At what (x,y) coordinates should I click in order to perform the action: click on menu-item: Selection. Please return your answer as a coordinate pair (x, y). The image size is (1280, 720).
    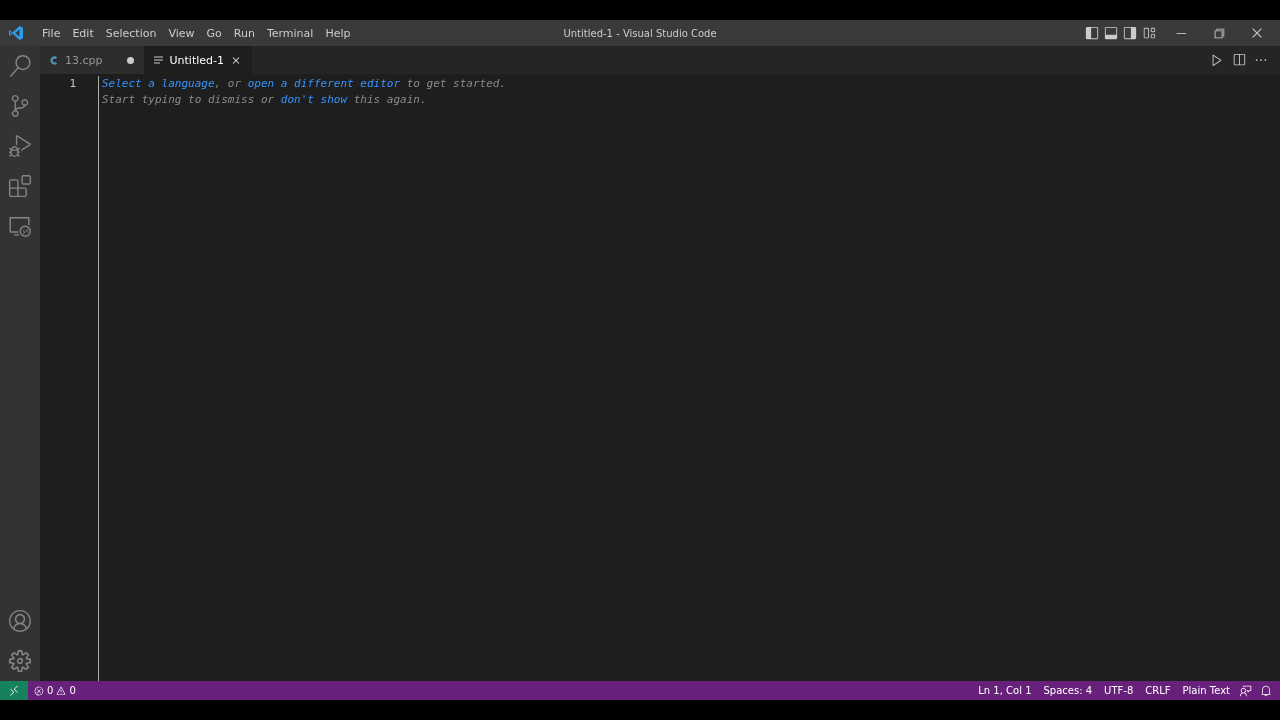
    Looking at the image, I should click on (131, 33).